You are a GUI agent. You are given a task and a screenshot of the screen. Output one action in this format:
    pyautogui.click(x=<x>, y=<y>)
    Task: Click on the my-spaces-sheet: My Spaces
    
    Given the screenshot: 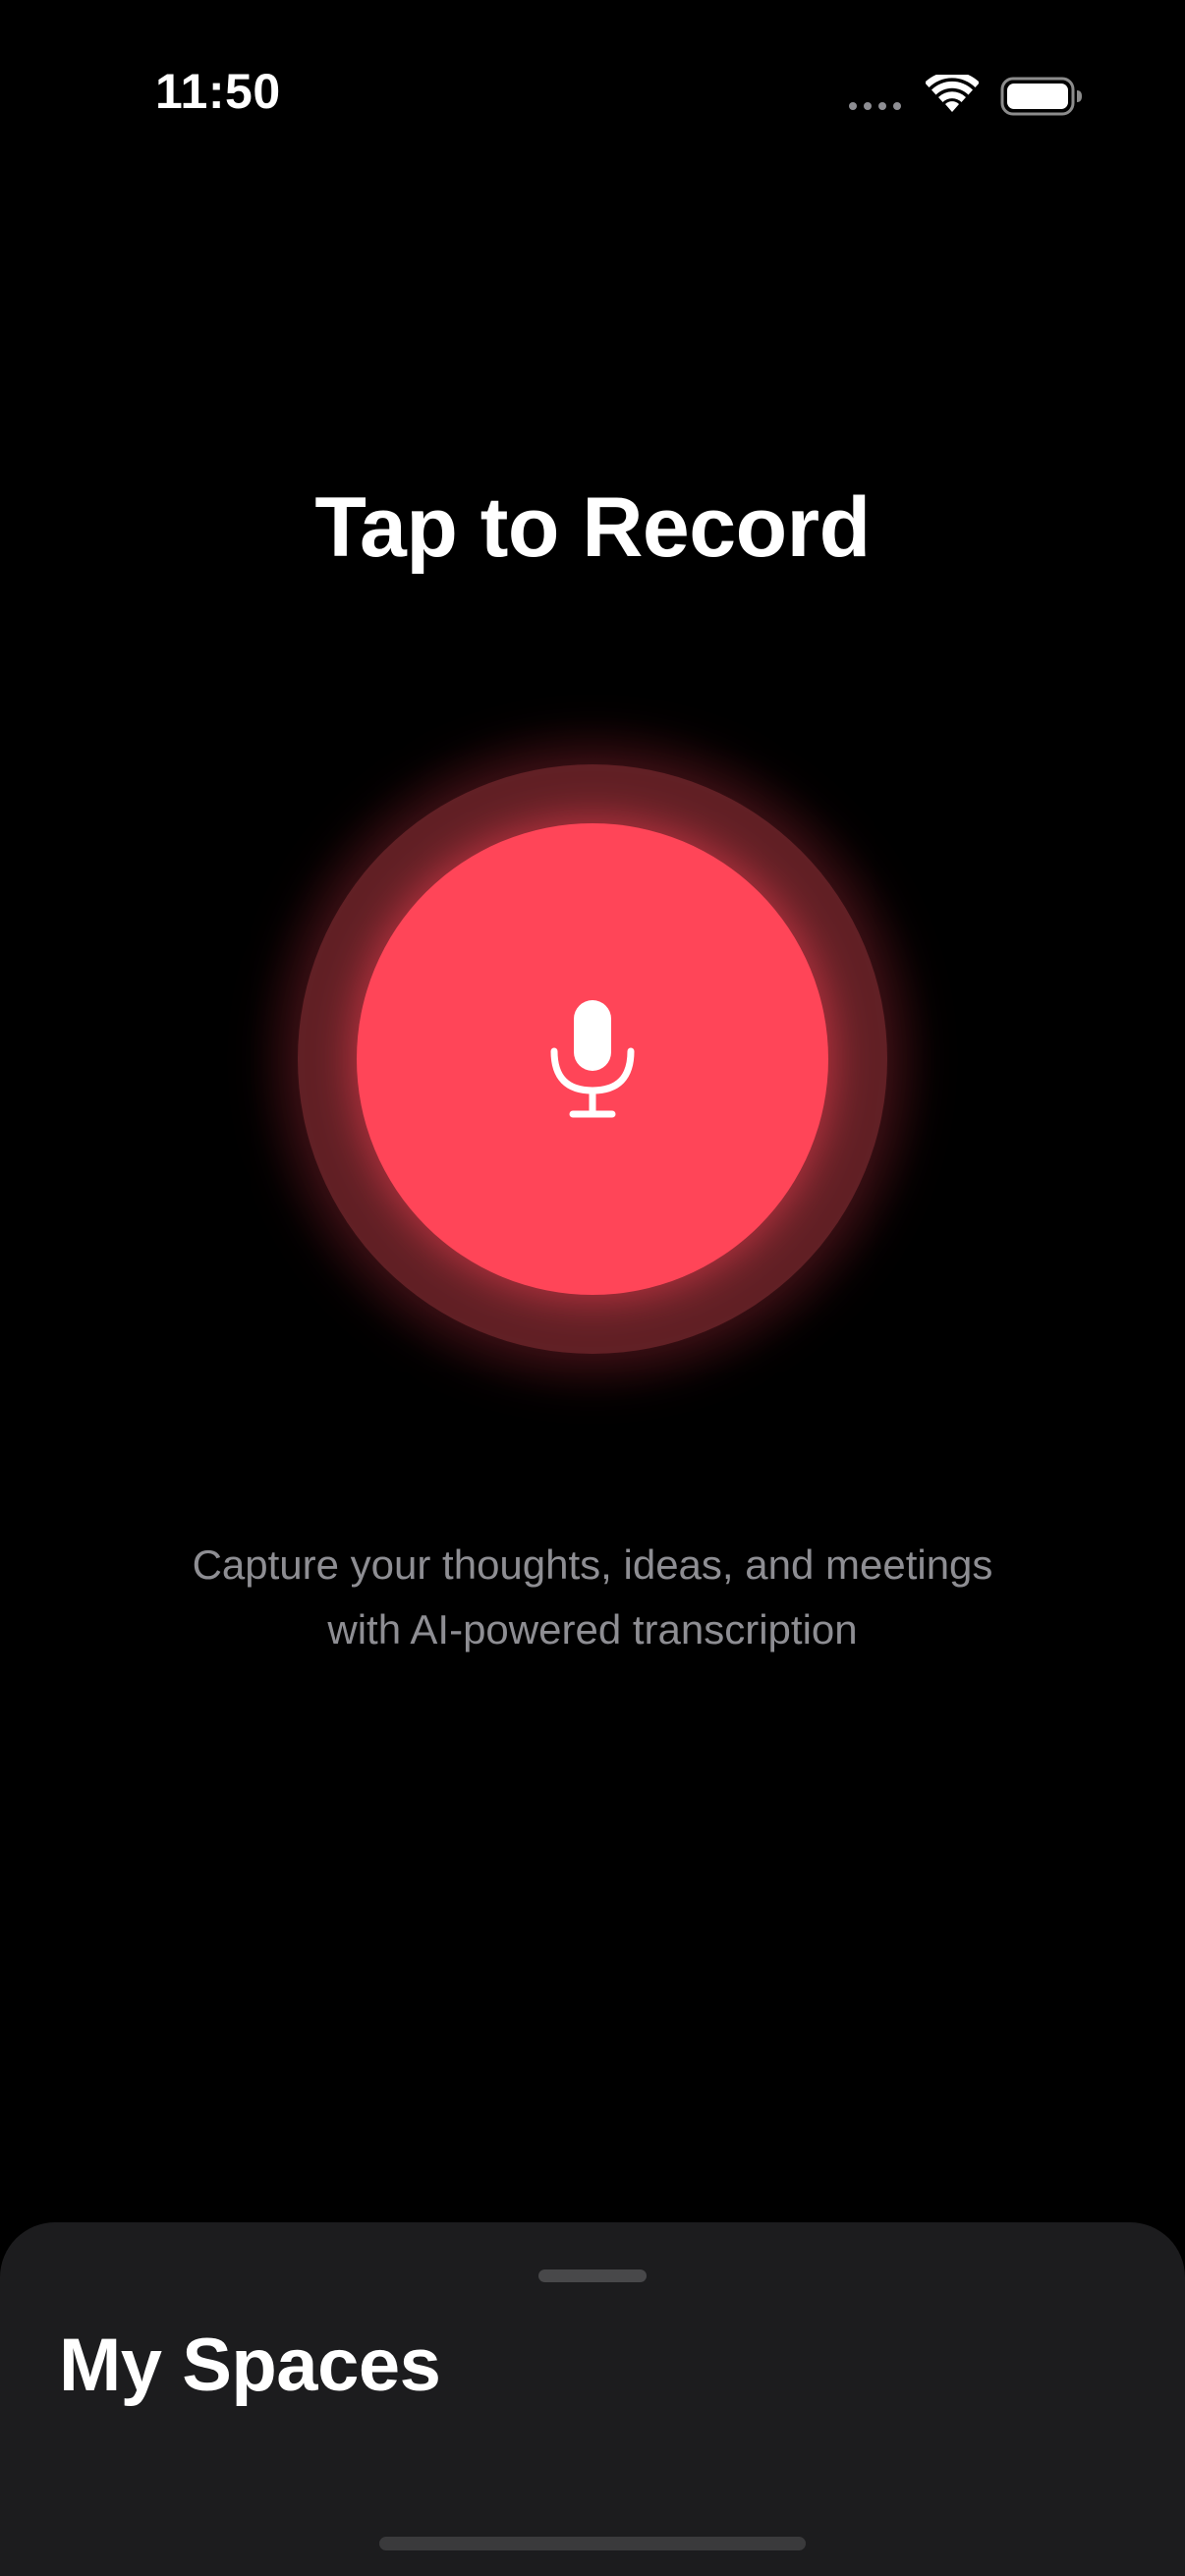 What is the action you would take?
    pyautogui.click(x=592, y=2399)
    